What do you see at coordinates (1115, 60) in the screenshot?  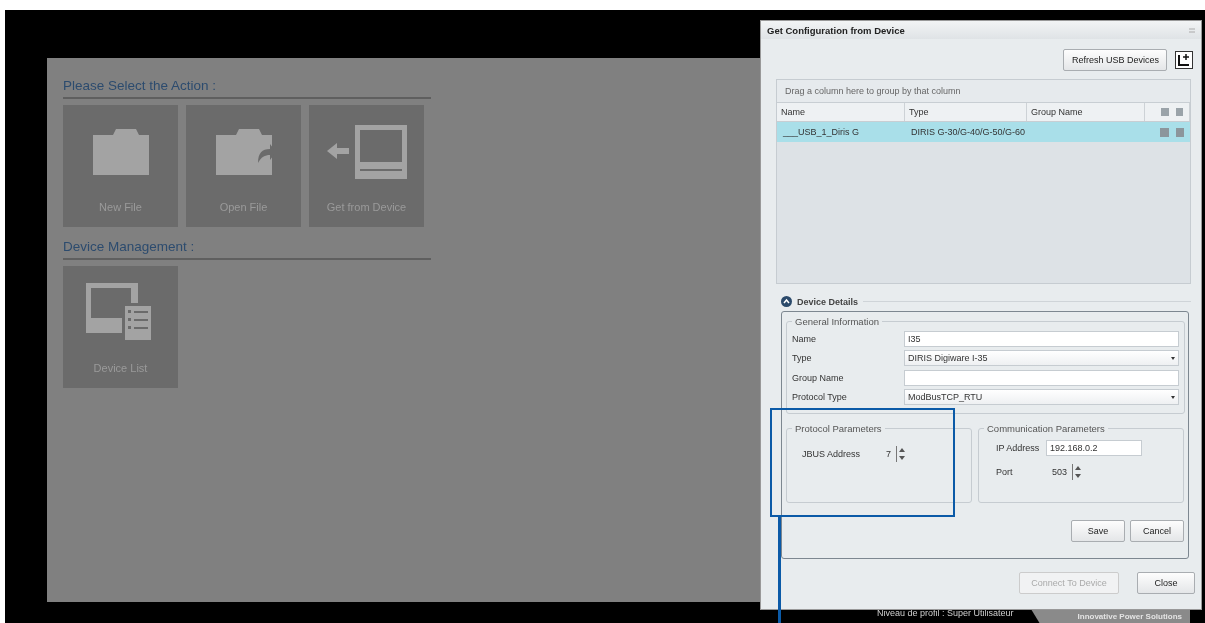 I see `refresh-button: Refresh USB Devices` at bounding box center [1115, 60].